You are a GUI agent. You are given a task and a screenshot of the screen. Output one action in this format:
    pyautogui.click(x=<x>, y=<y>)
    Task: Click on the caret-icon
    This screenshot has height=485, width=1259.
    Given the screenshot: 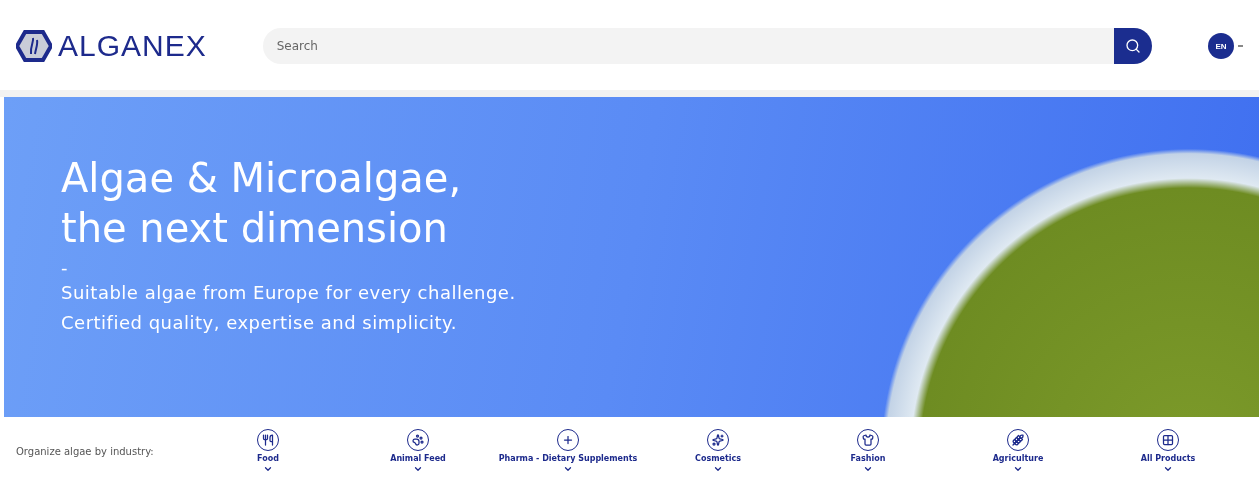 What is the action you would take?
    pyautogui.click(x=1240, y=46)
    